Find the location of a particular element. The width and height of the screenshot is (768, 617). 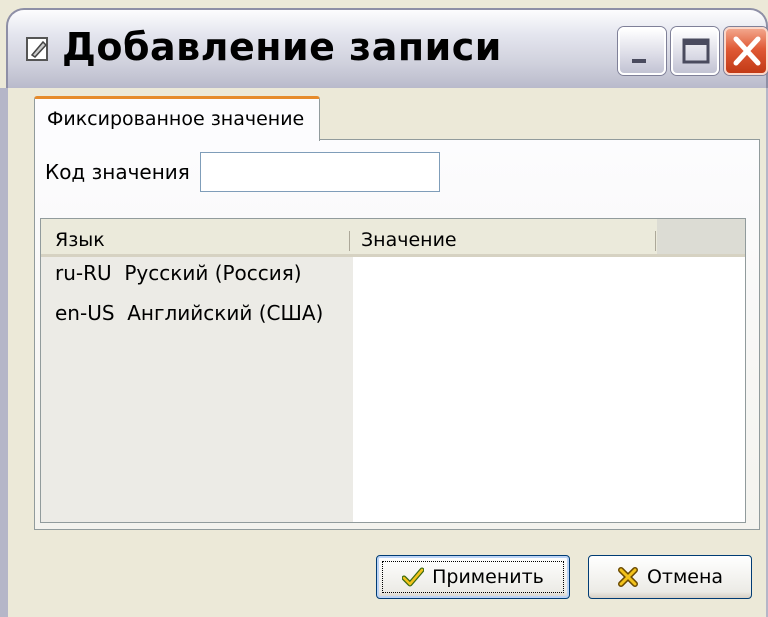

table-row-language: en-US Английский (США) is located at coordinates (189, 313).